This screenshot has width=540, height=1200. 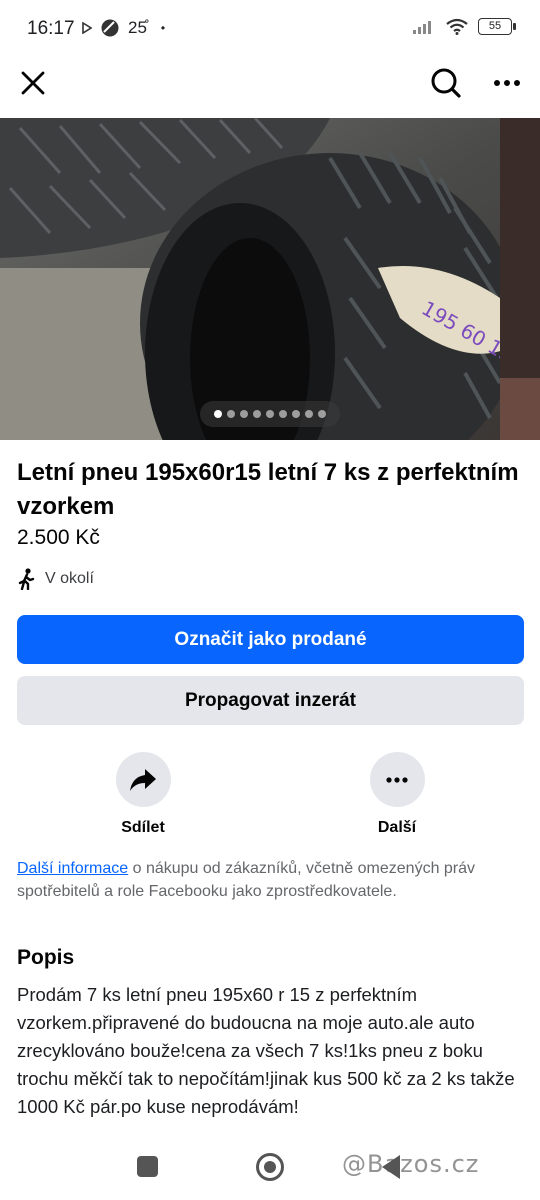 I want to click on listing-price: 2.500 Kč, so click(x=58, y=537).